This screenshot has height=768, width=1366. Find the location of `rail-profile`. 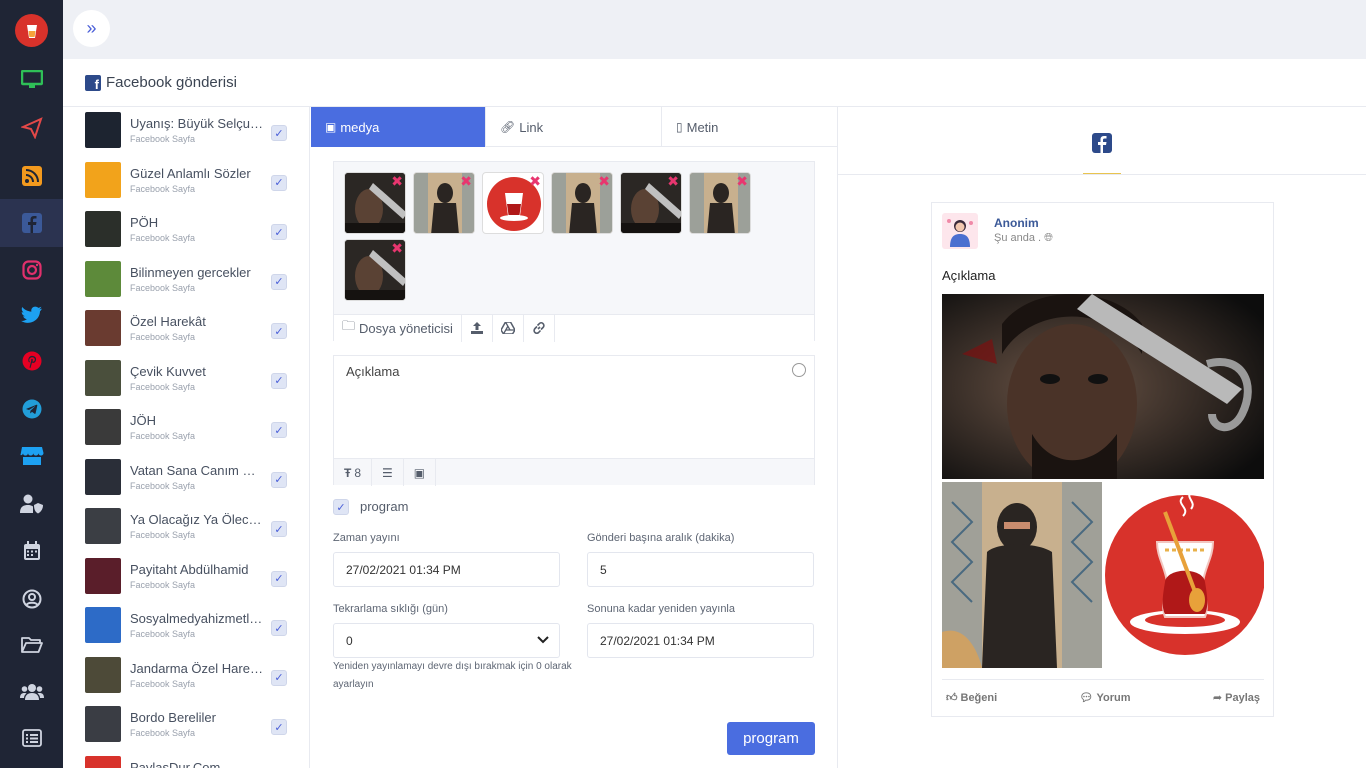

rail-profile is located at coordinates (31, 599).